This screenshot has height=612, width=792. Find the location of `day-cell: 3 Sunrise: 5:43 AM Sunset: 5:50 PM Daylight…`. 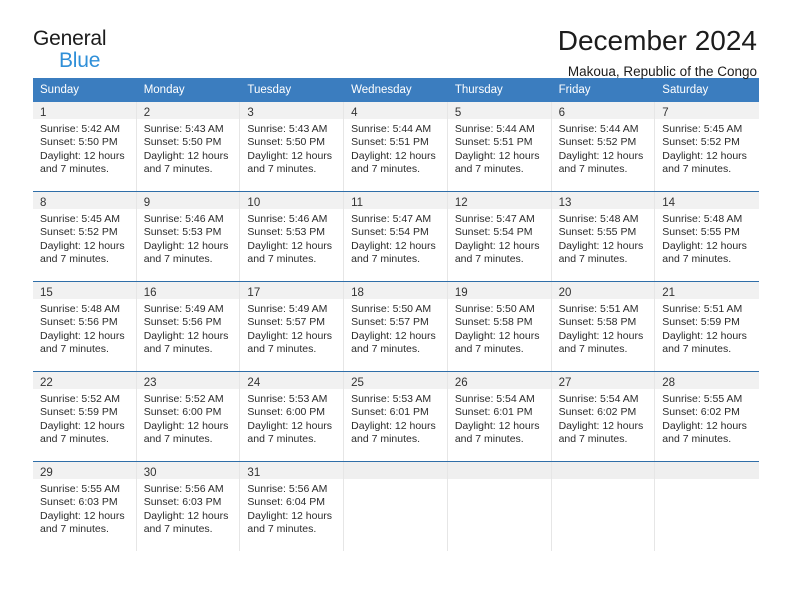

day-cell: 3 Sunrise: 5:43 AM Sunset: 5:50 PM Daylight… is located at coordinates (292, 146).